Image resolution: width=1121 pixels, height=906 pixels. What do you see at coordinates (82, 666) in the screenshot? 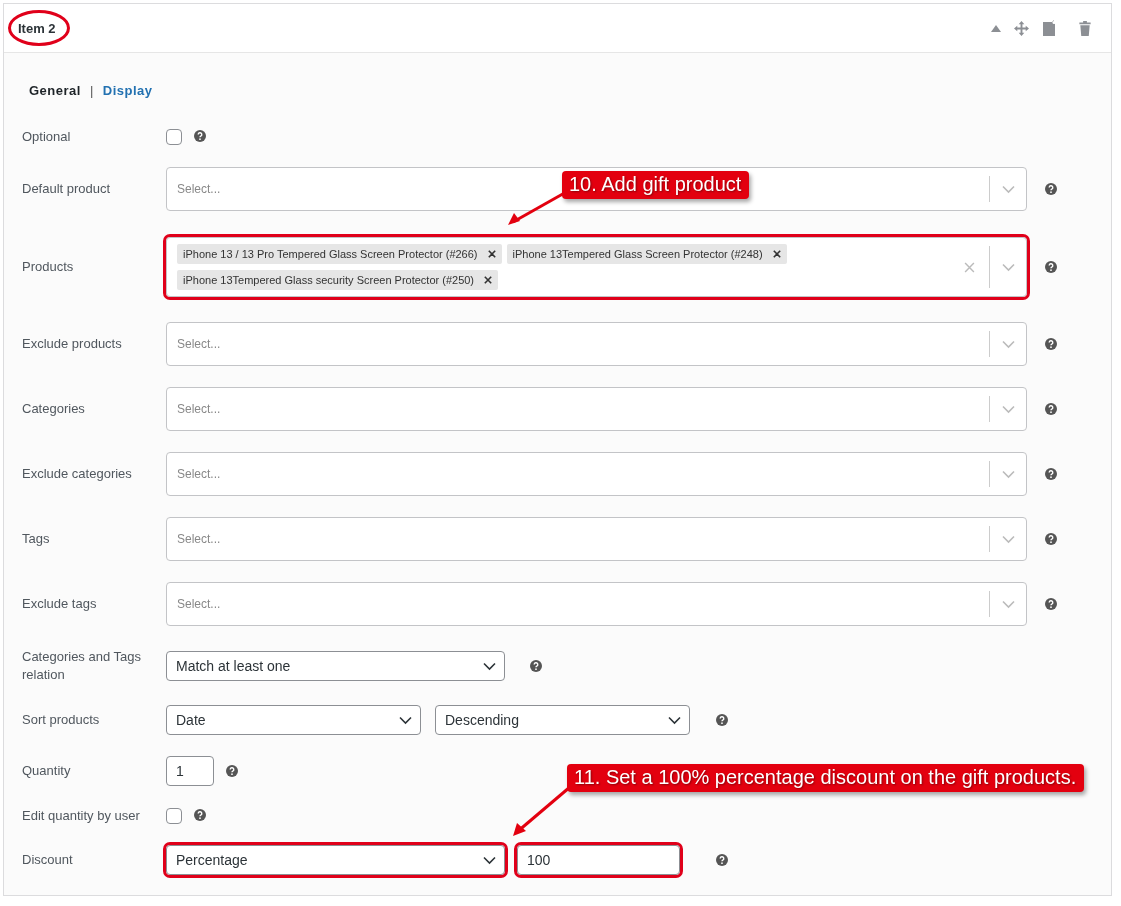
I see `field-label: Categories and Tags relation` at bounding box center [82, 666].